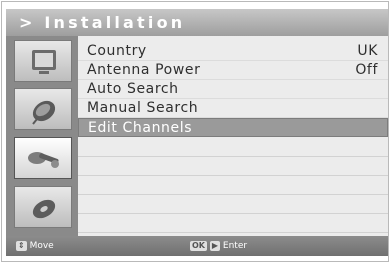 This screenshot has width=392, height=265. I want to click on menu-item-label: Manual Search, so click(143, 108).